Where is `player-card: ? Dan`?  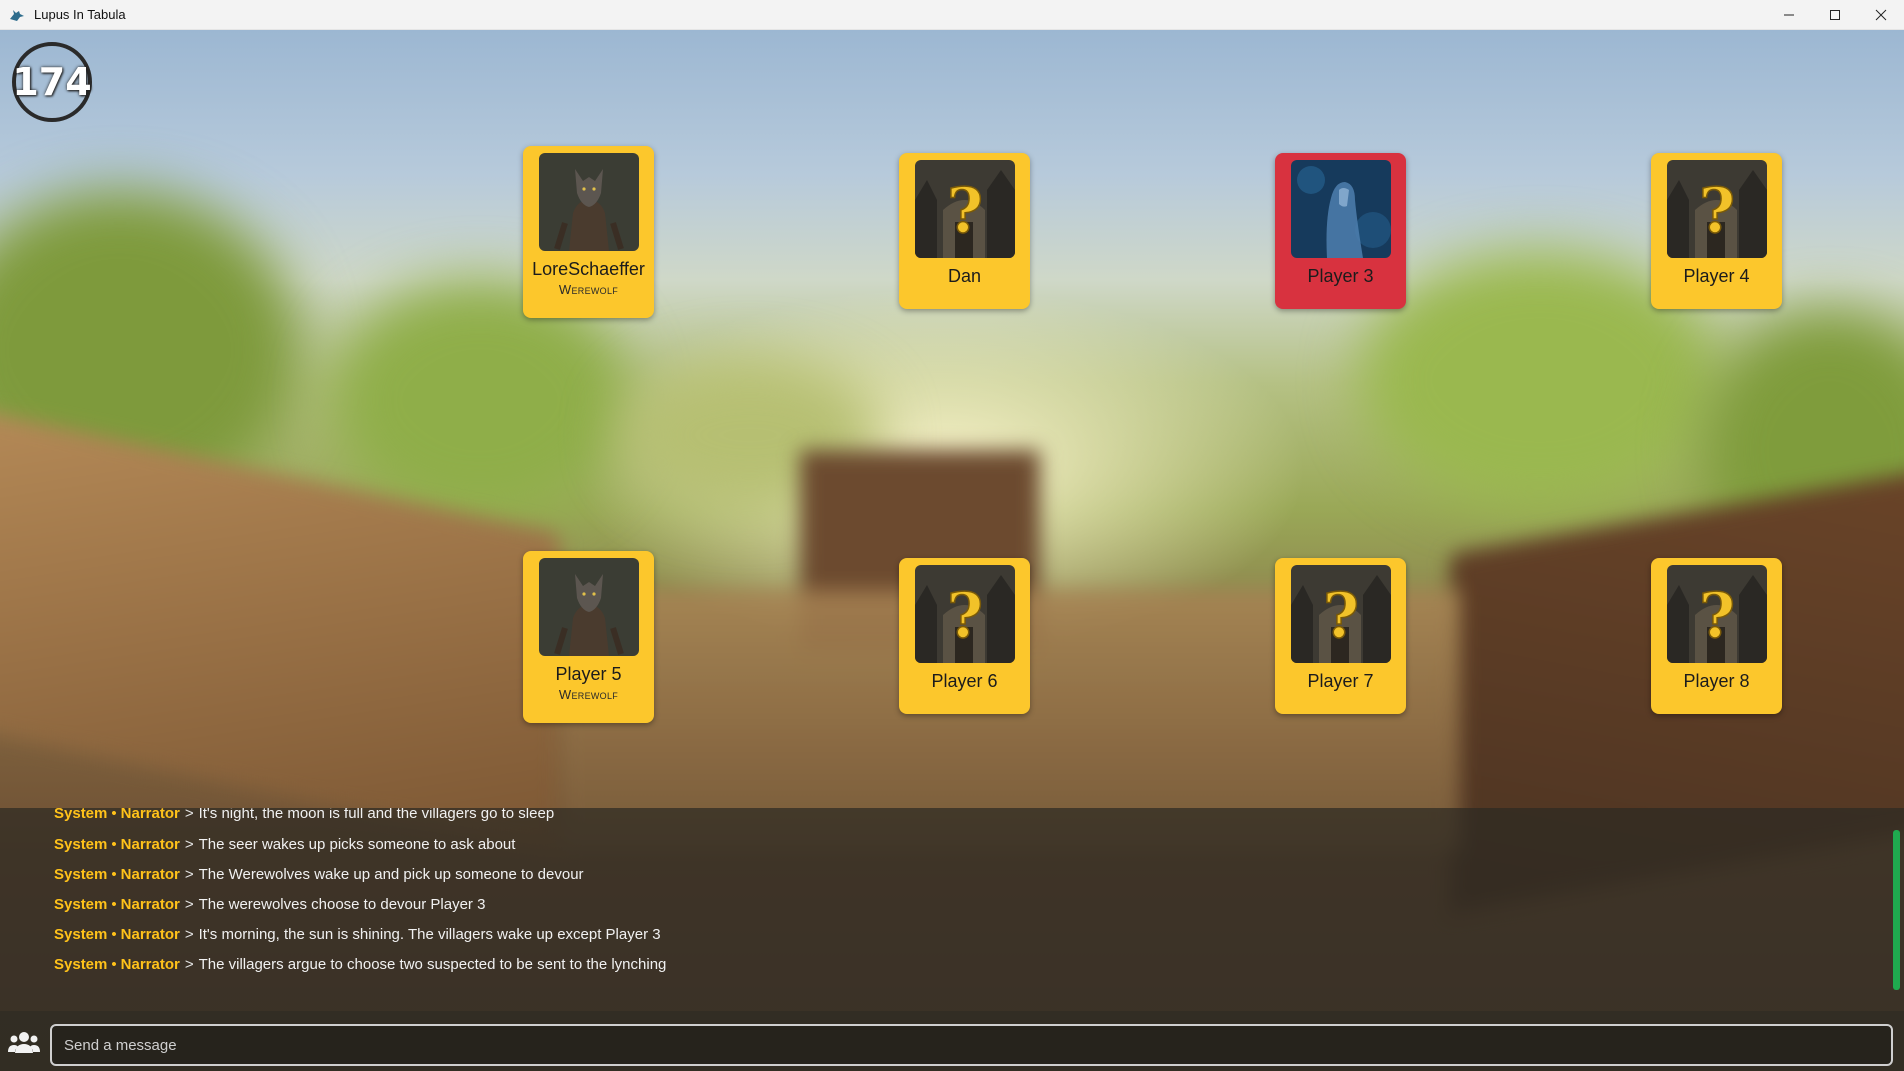
player-card: ? Dan is located at coordinates (964, 231).